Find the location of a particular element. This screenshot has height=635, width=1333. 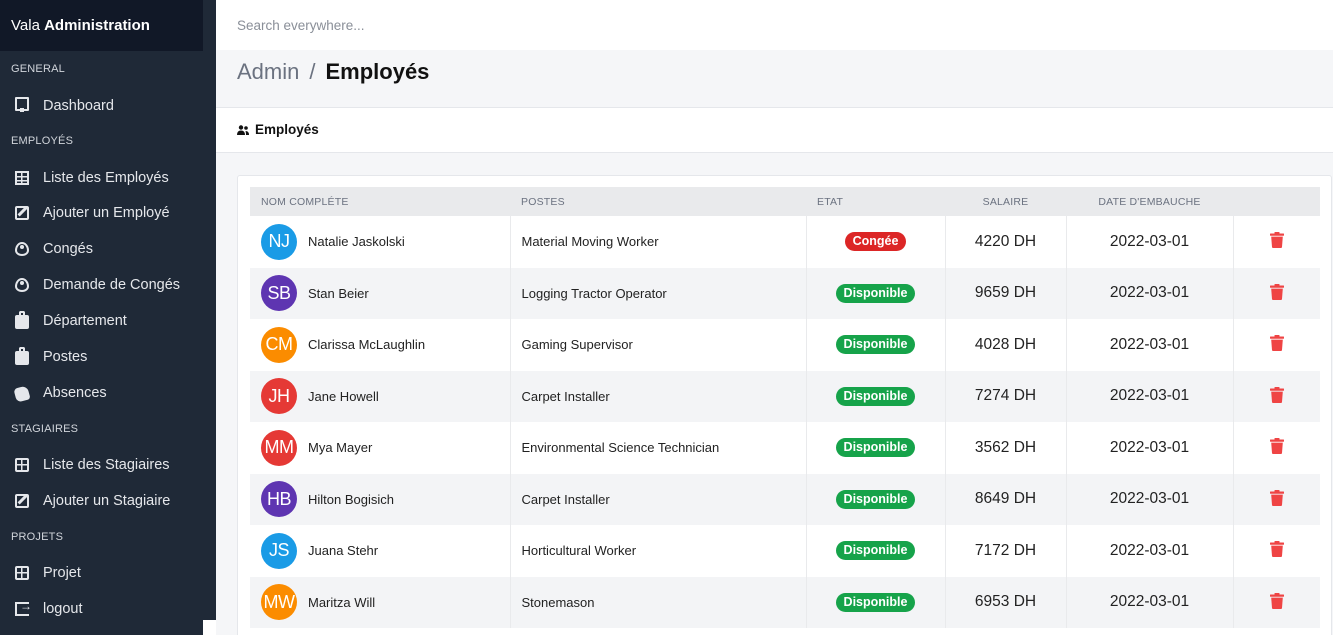

employee-salaire: 4028 DH is located at coordinates (1005, 344).